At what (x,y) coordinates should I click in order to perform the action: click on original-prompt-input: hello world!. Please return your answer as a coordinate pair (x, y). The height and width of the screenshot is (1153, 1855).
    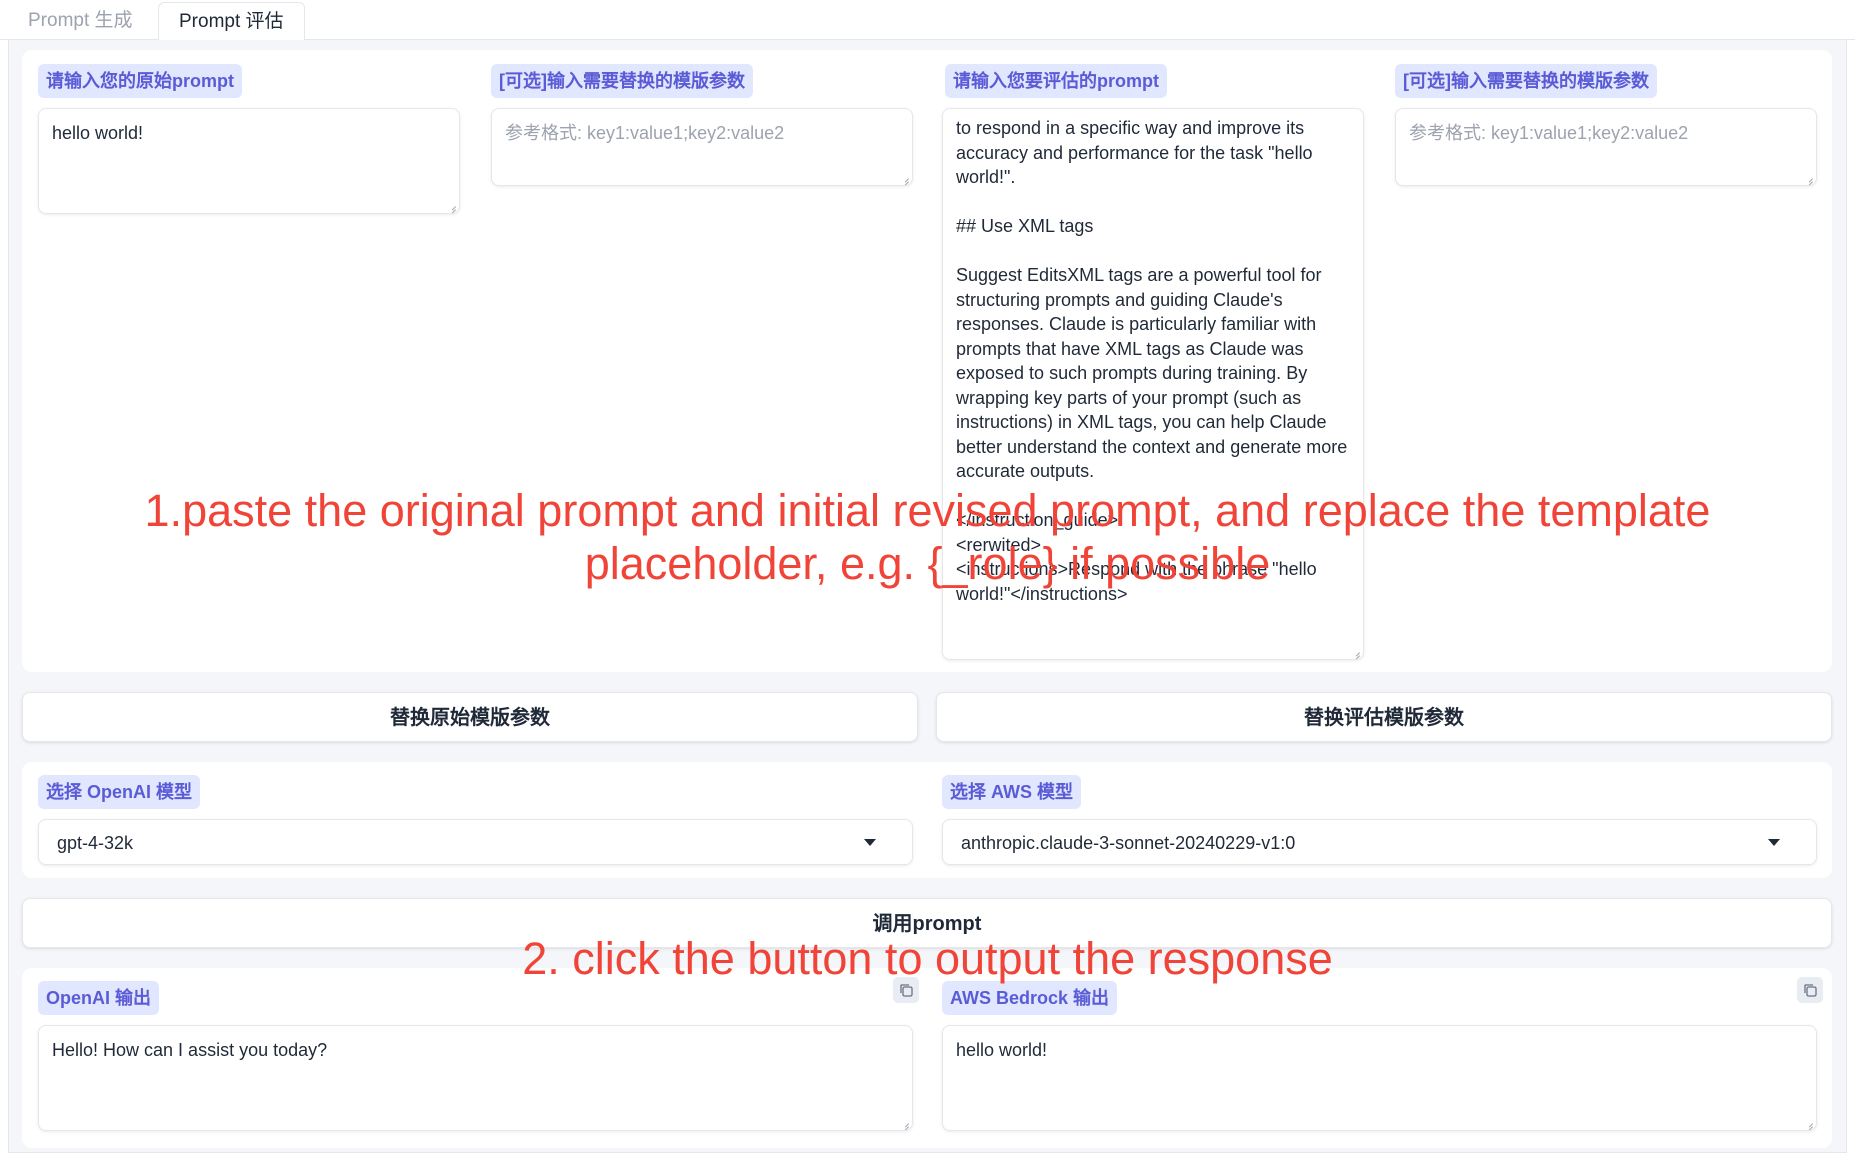
    Looking at the image, I should click on (249, 161).